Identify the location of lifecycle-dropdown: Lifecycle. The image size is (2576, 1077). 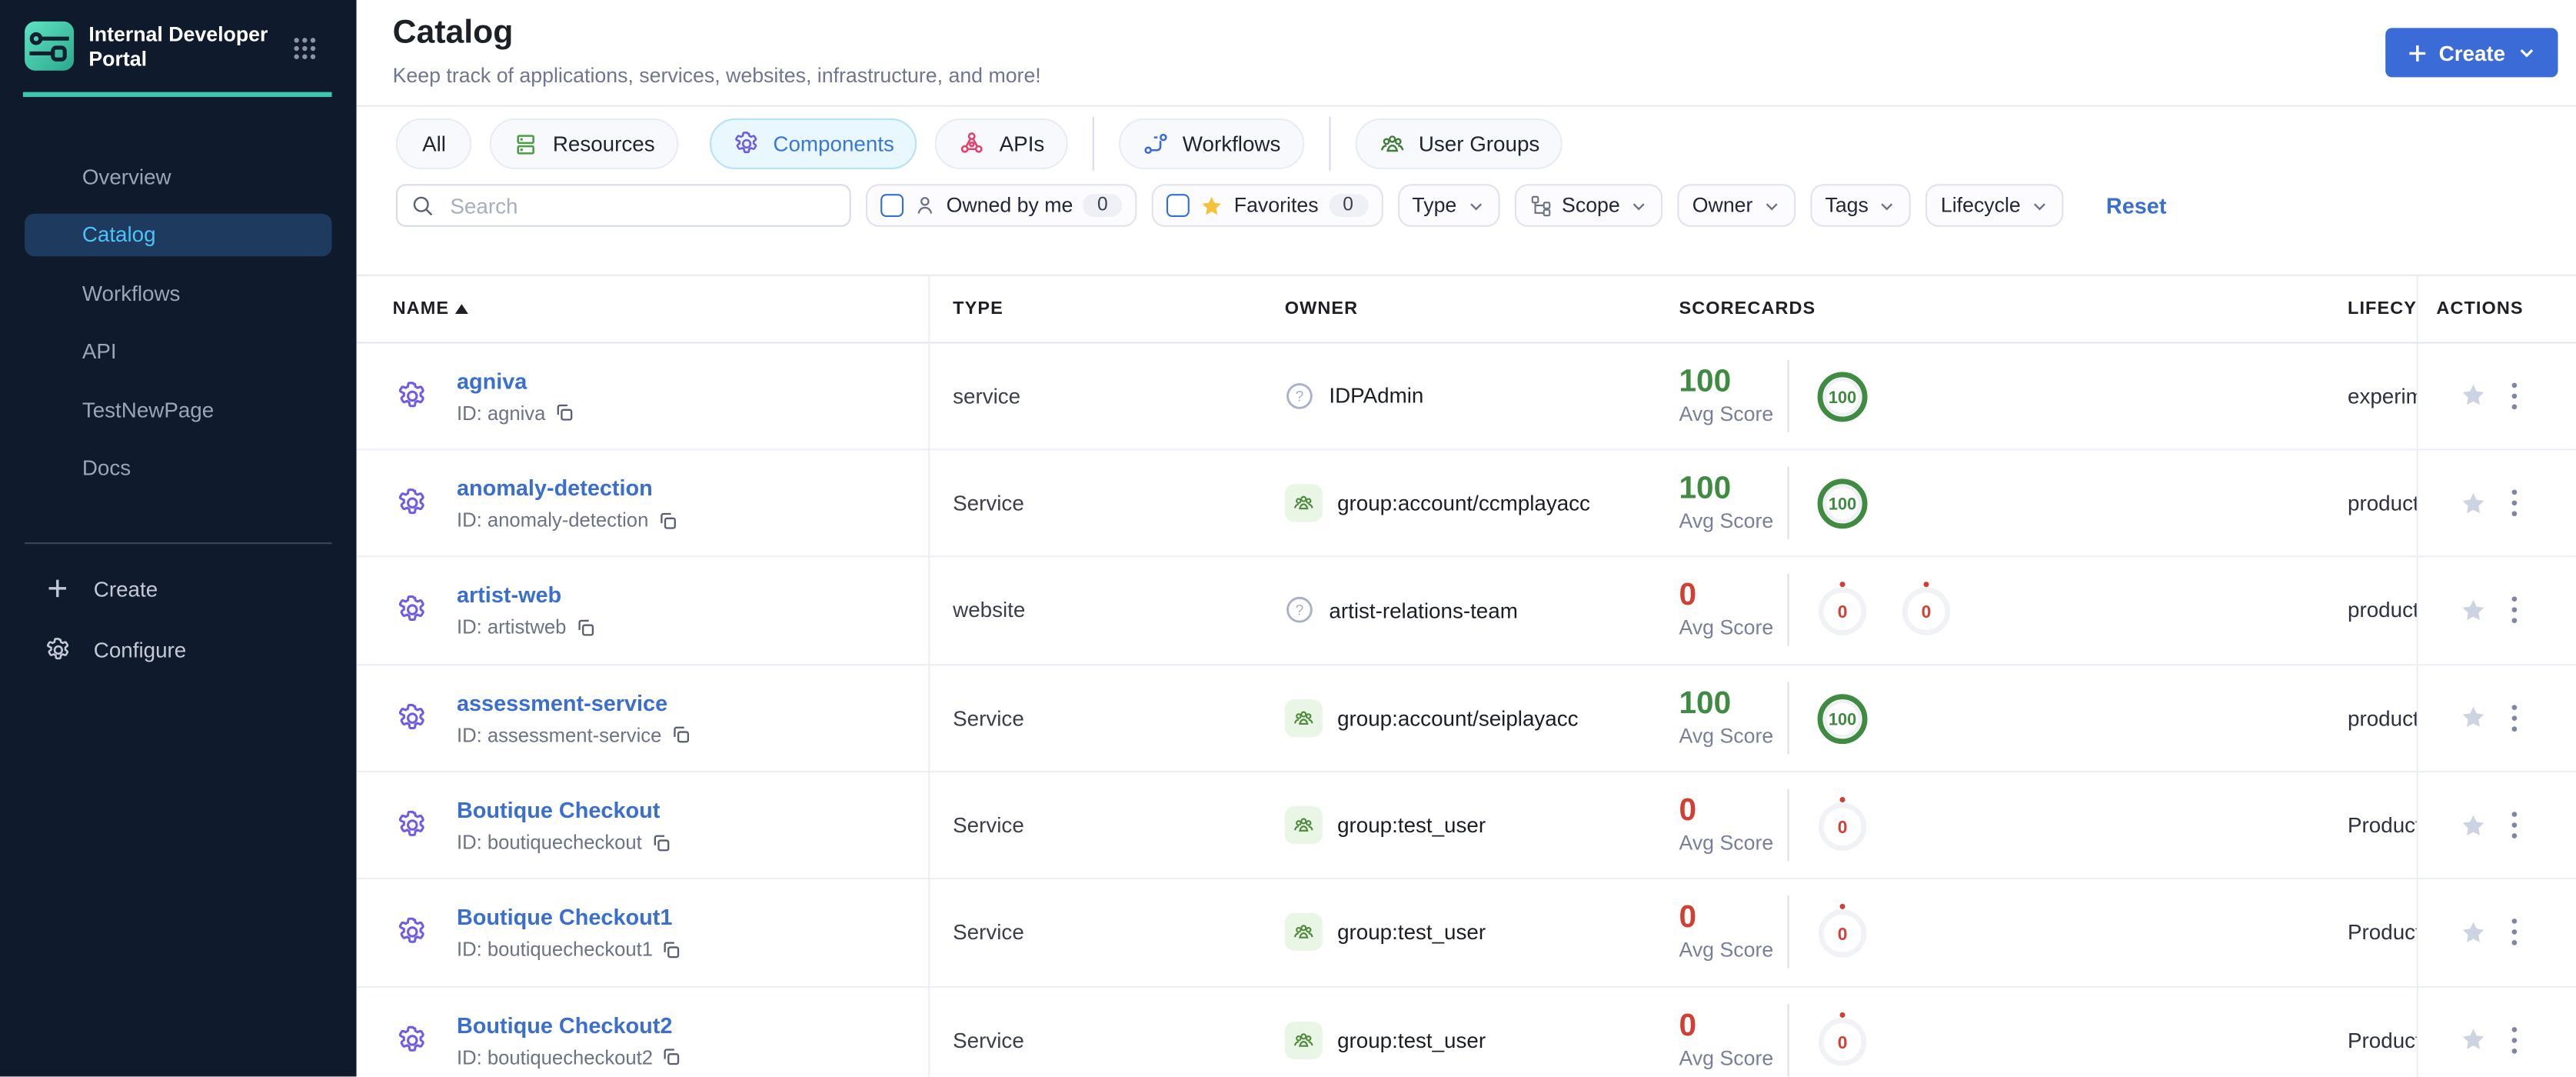
(1995, 205).